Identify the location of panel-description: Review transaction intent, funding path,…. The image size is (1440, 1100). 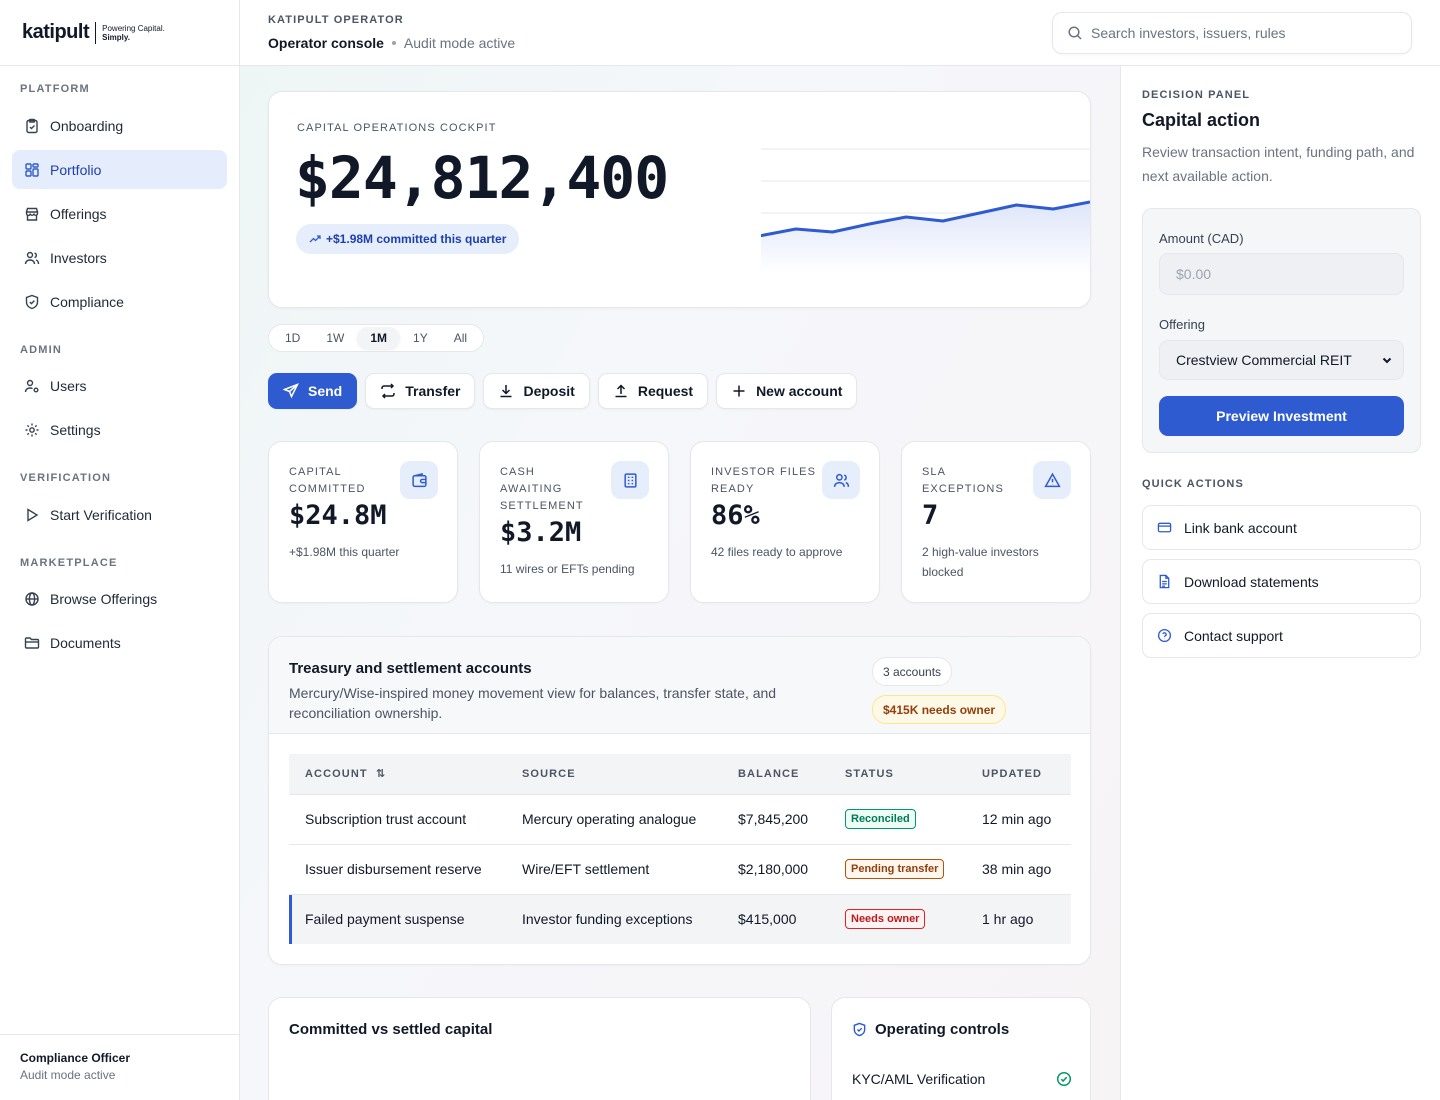
(1278, 164).